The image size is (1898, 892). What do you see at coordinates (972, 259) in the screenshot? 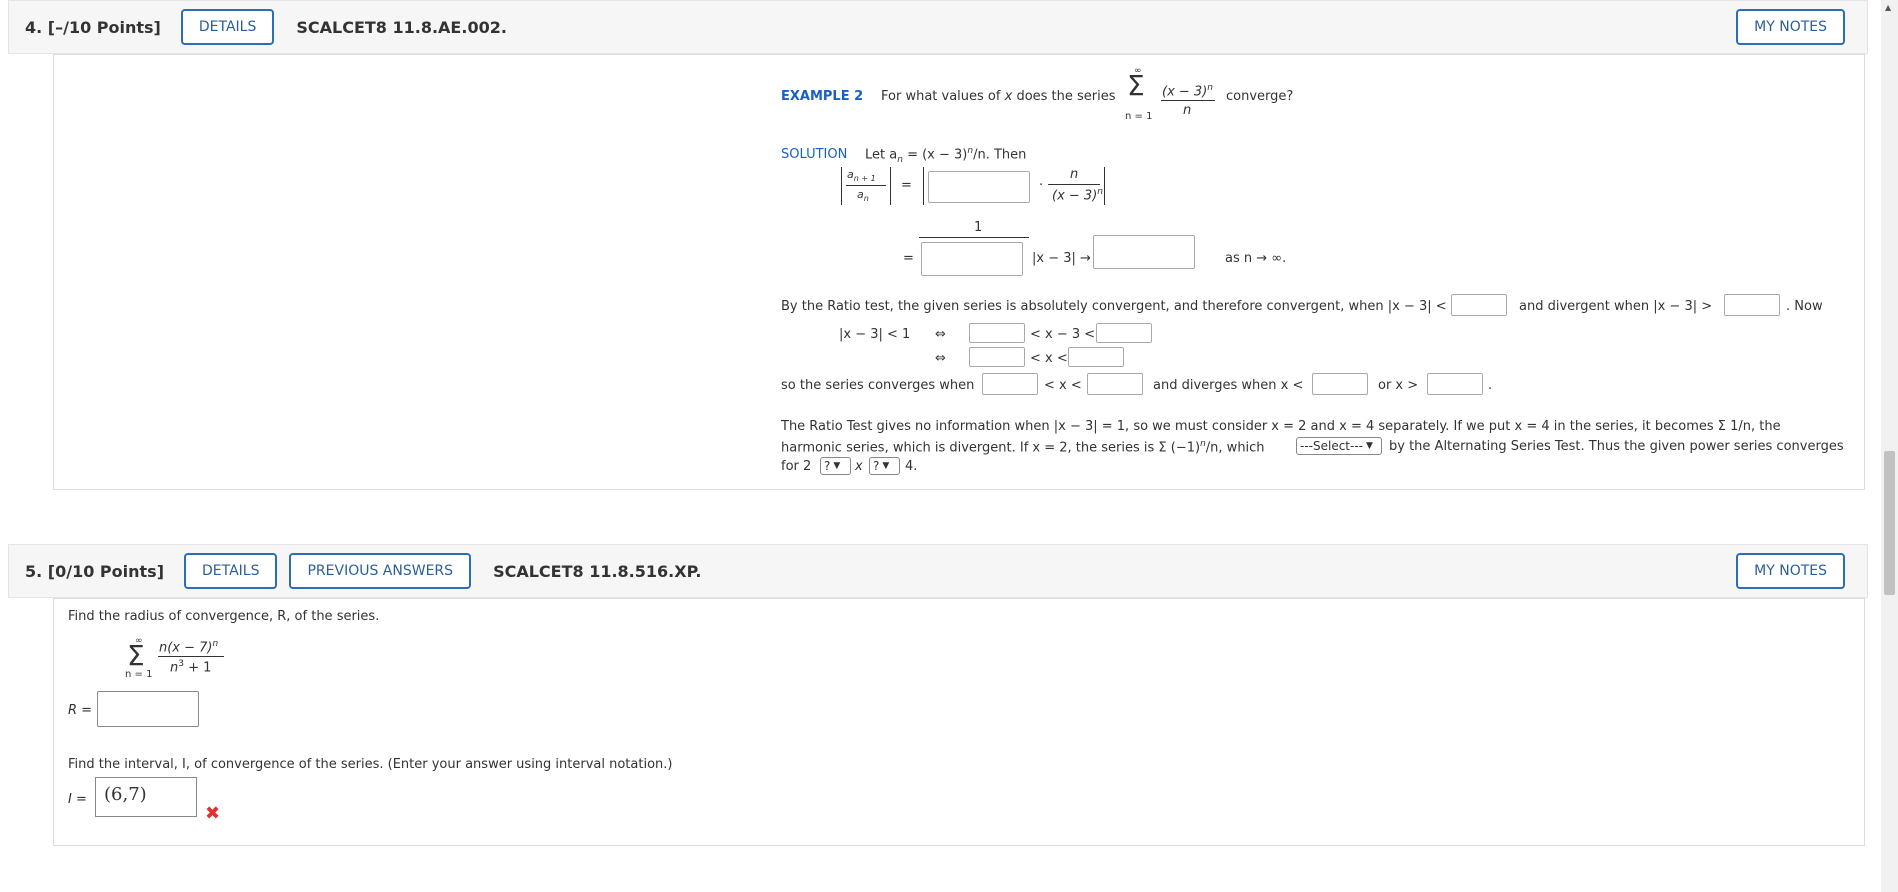
I see `denominator-input` at bounding box center [972, 259].